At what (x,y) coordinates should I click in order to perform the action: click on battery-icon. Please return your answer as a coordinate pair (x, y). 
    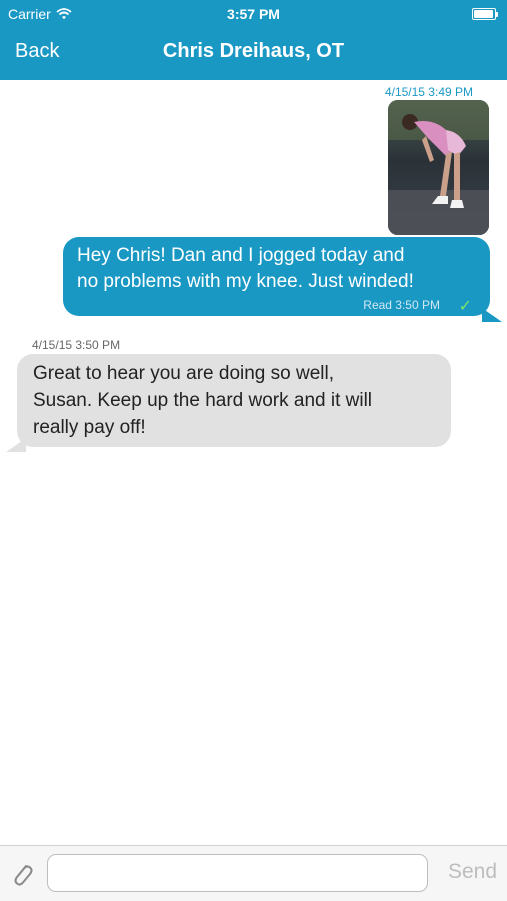
    Looking at the image, I should click on (485, 14).